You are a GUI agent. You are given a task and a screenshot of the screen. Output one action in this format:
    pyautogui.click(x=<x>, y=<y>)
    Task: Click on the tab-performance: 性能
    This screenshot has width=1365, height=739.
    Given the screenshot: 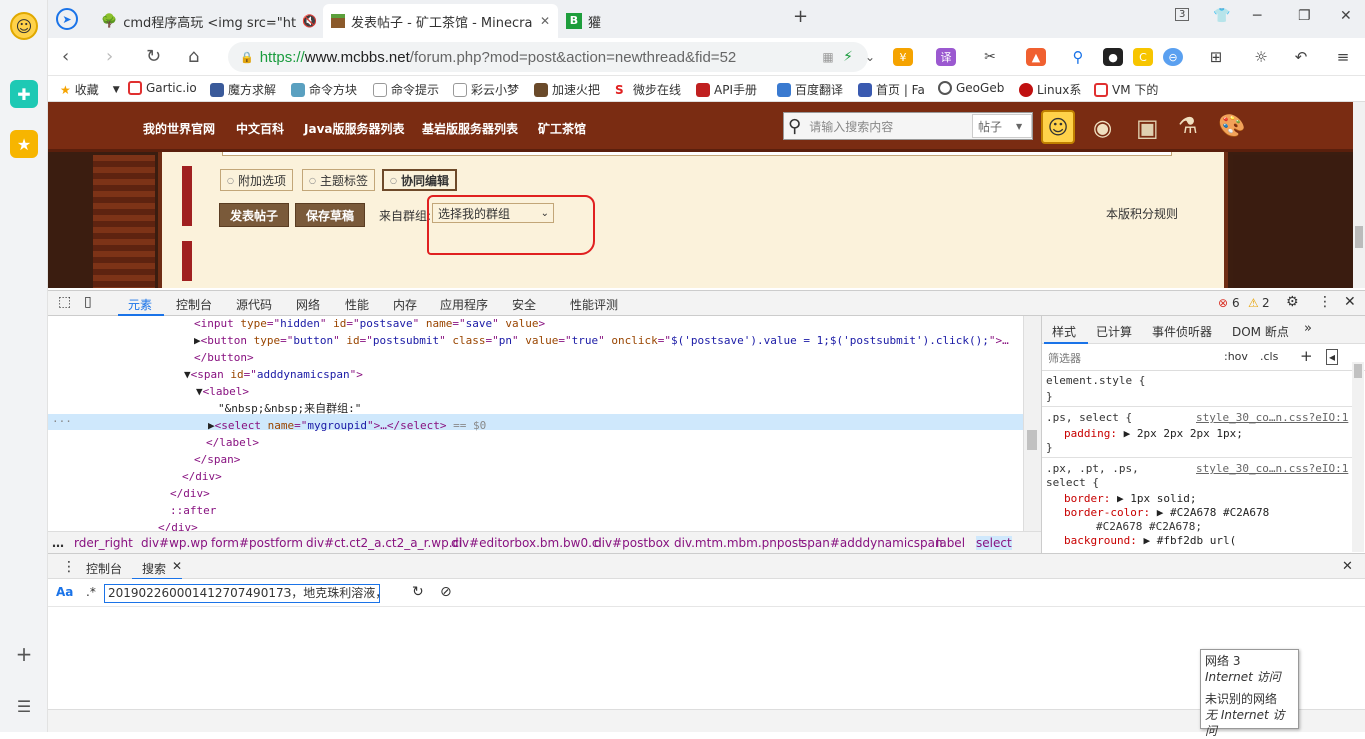 What is the action you would take?
    pyautogui.click(x=357, y=304)
    